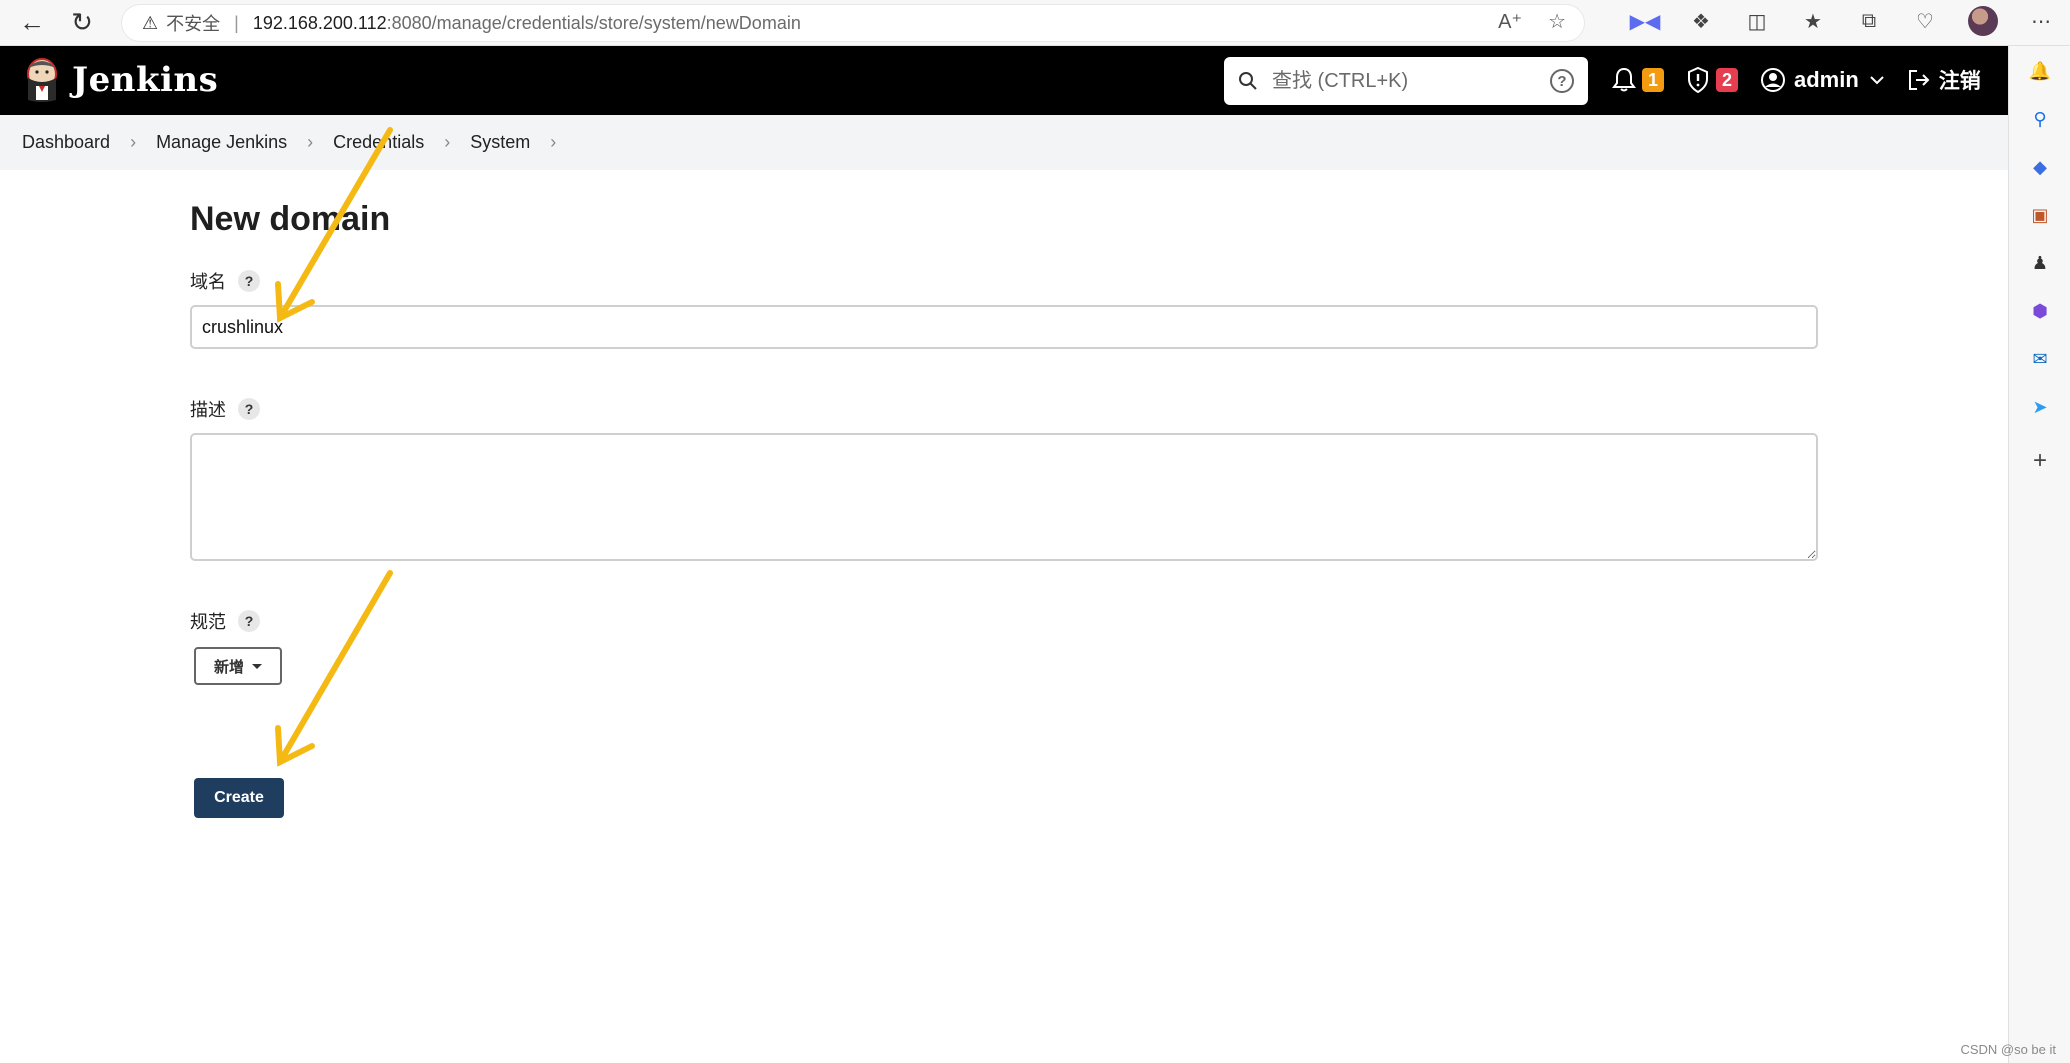  I want to click on search-sidebar-icon: ⚲, so click(2040, 119).